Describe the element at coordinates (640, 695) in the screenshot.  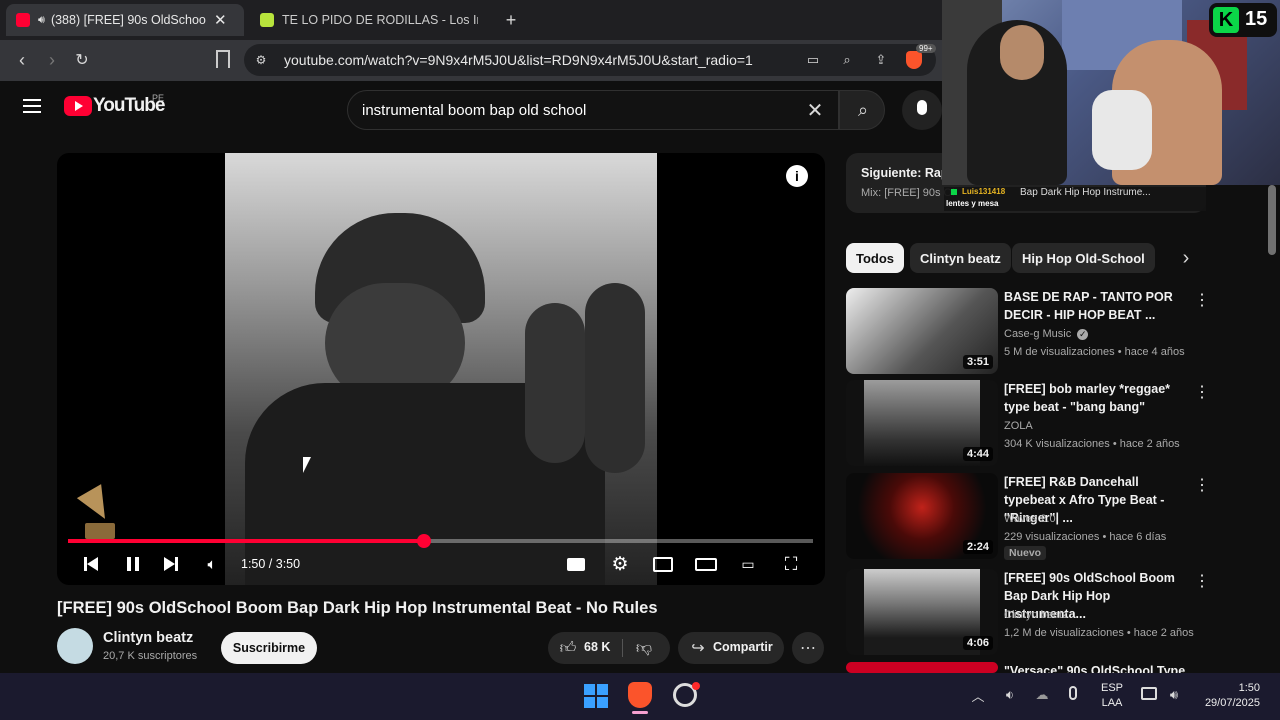
I see `brave-taskbar-icon` at that location.